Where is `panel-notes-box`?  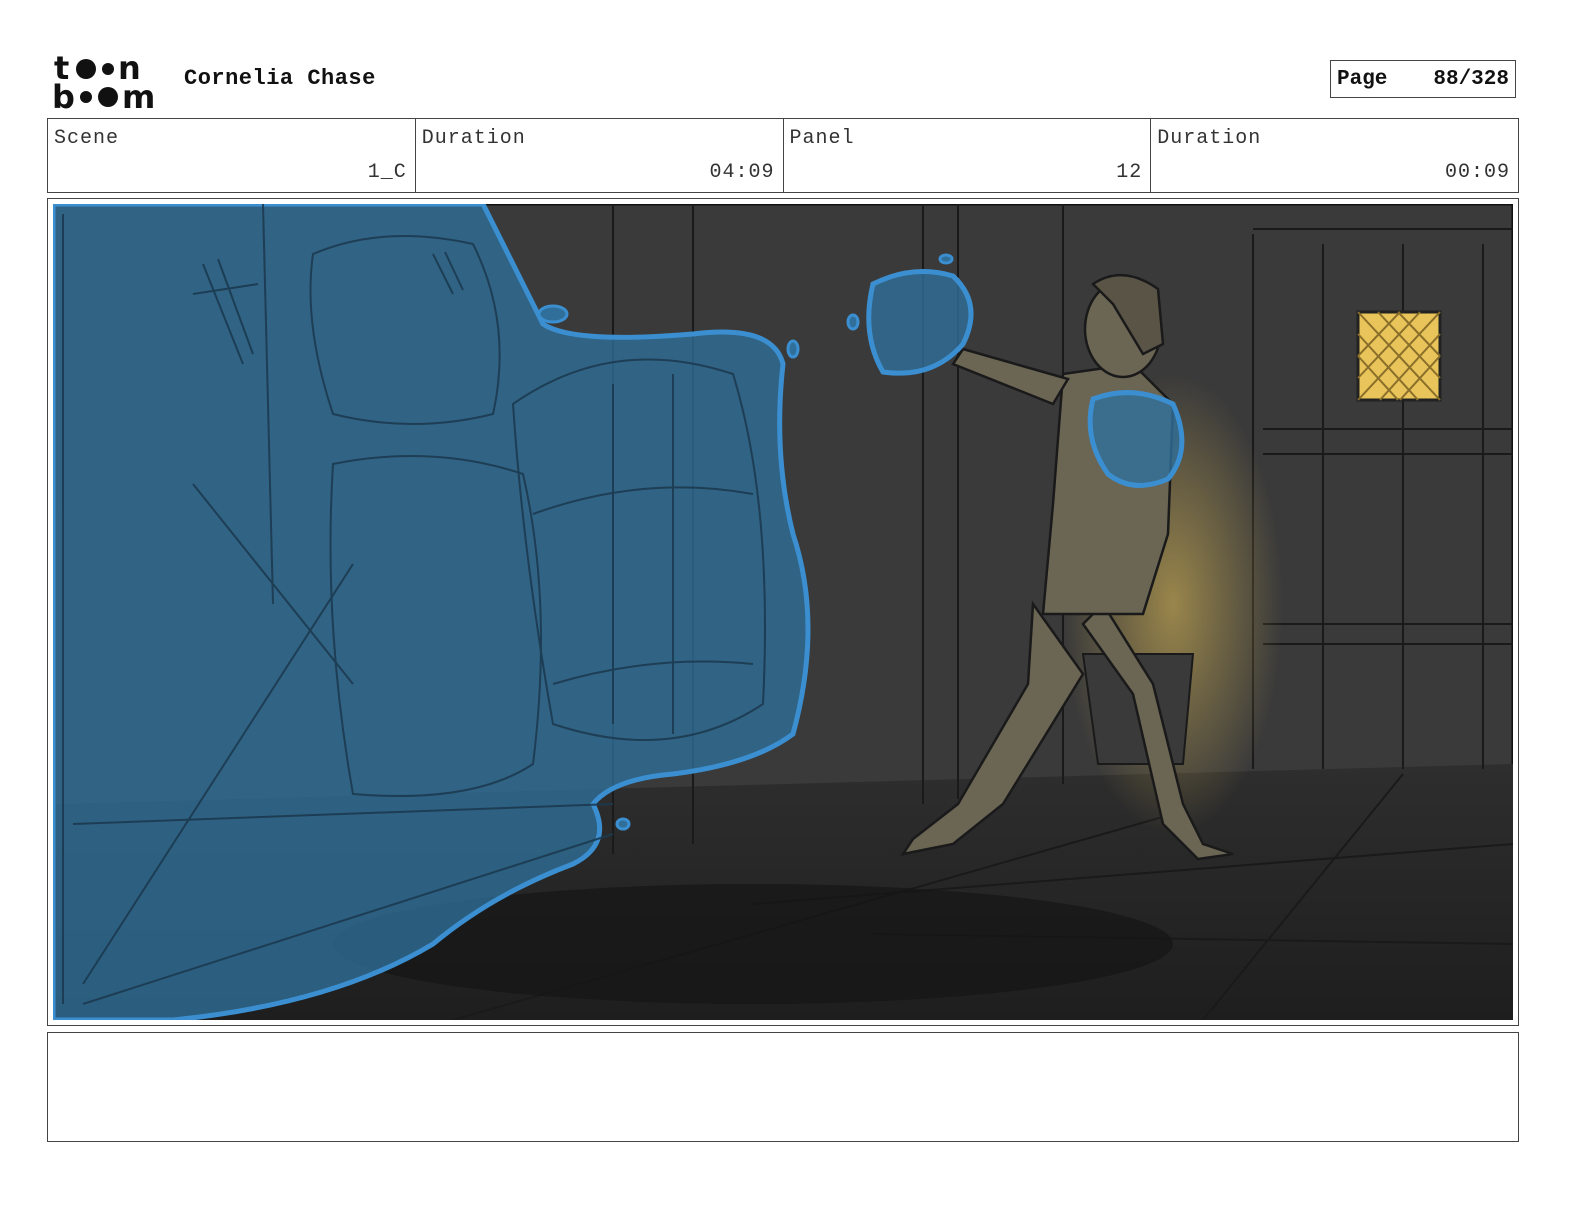 panel-notes-box is located at coordinates (783, 1087).